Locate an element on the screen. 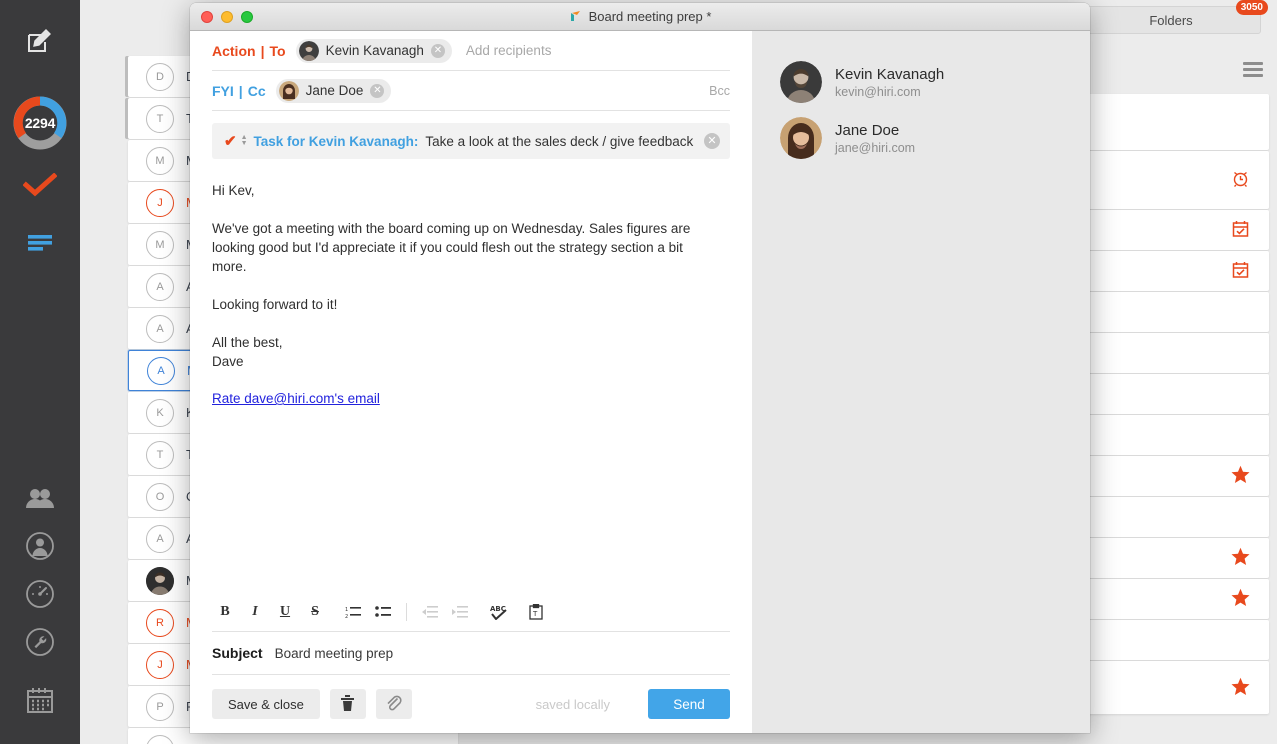 This screenshot has width=1277, height=744. window-title: Board meeting prep * is located at coordinates (640, 16).